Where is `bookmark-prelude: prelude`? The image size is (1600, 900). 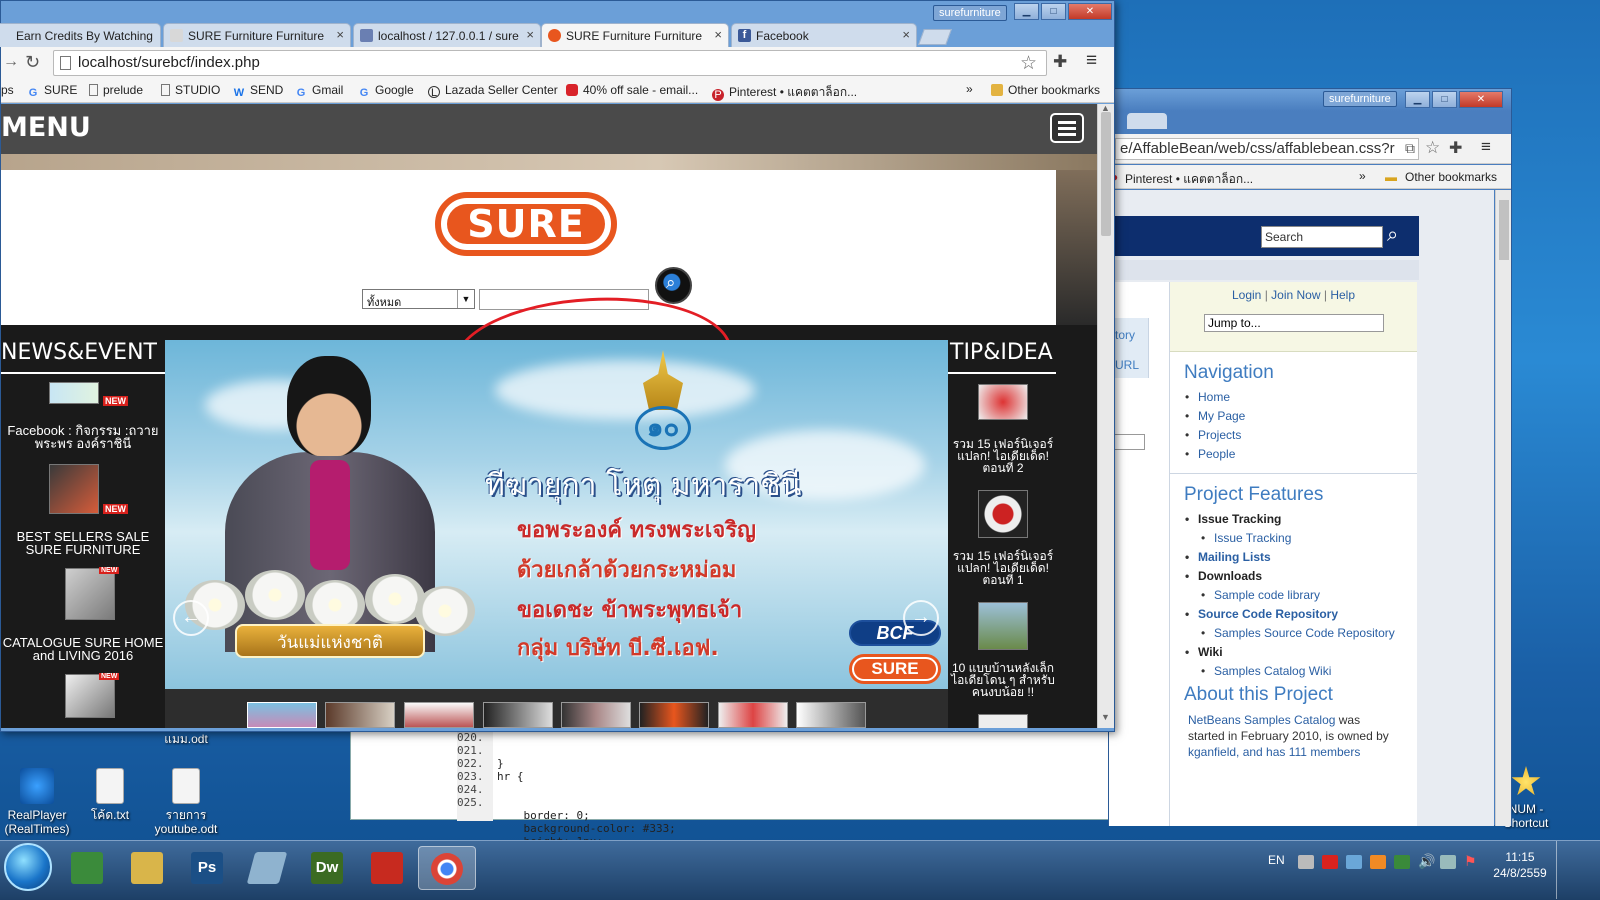
bookmark-prelude: prelude is located at coordinates (116, 90).